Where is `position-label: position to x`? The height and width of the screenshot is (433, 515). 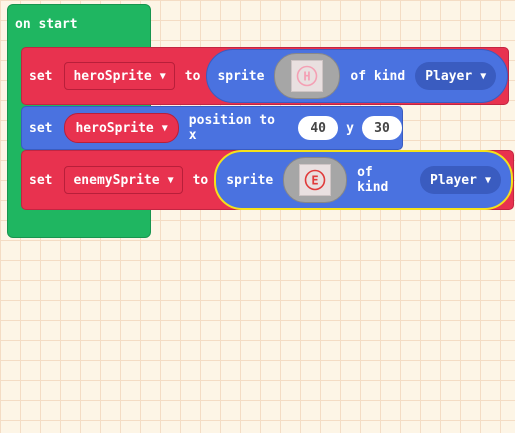
position-label: position to x is located at coordinates (231, 128).